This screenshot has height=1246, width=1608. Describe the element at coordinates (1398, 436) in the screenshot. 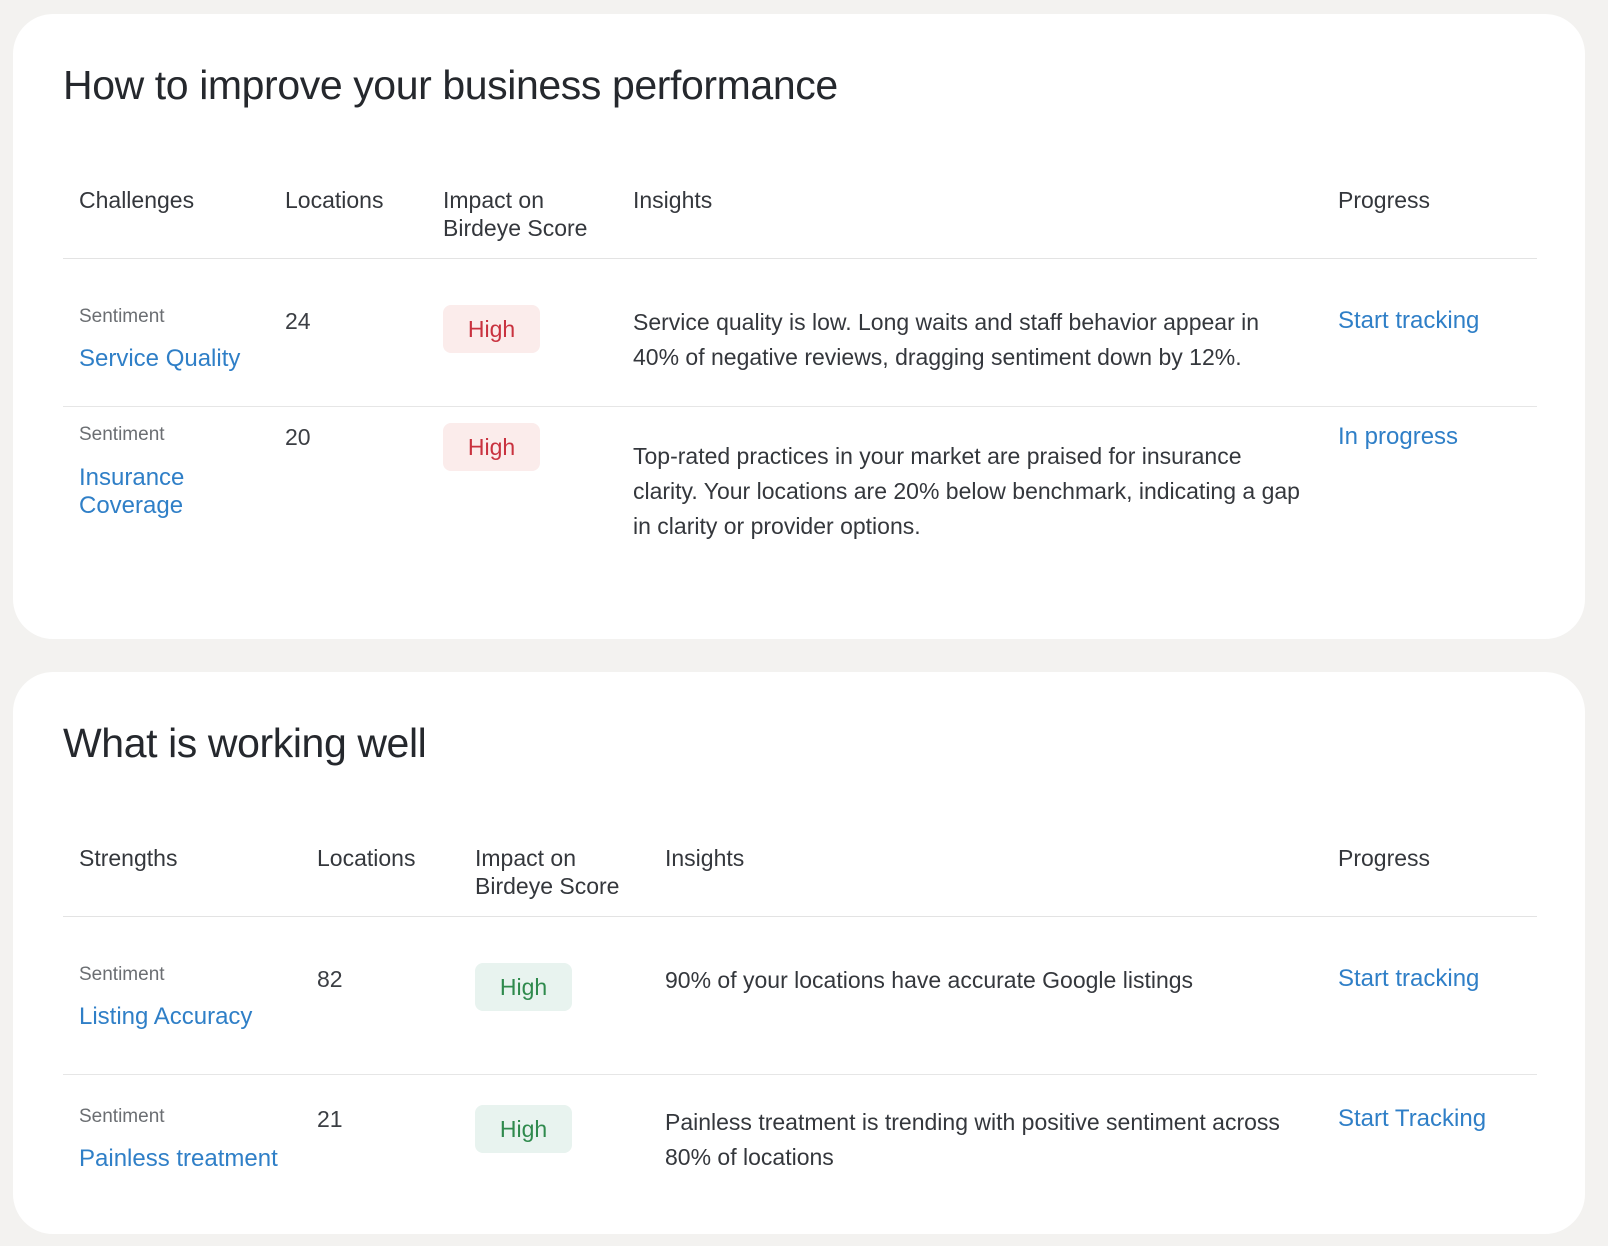

I see `in-progress-link: In progress` at that location.